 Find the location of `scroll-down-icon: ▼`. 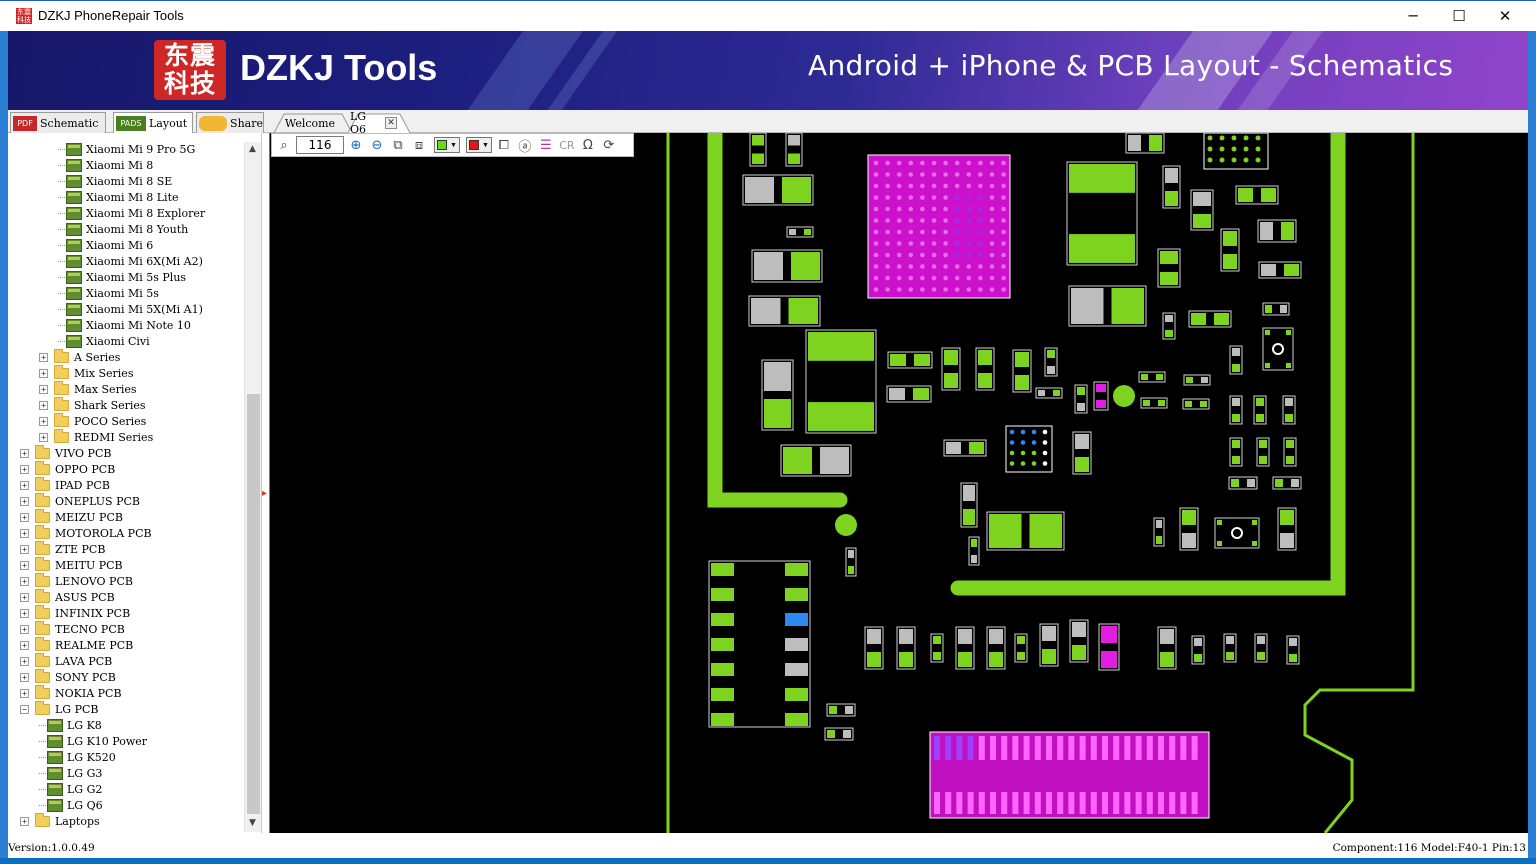

scroll-down-icon: ▼ is located at coordinates (252, 823).